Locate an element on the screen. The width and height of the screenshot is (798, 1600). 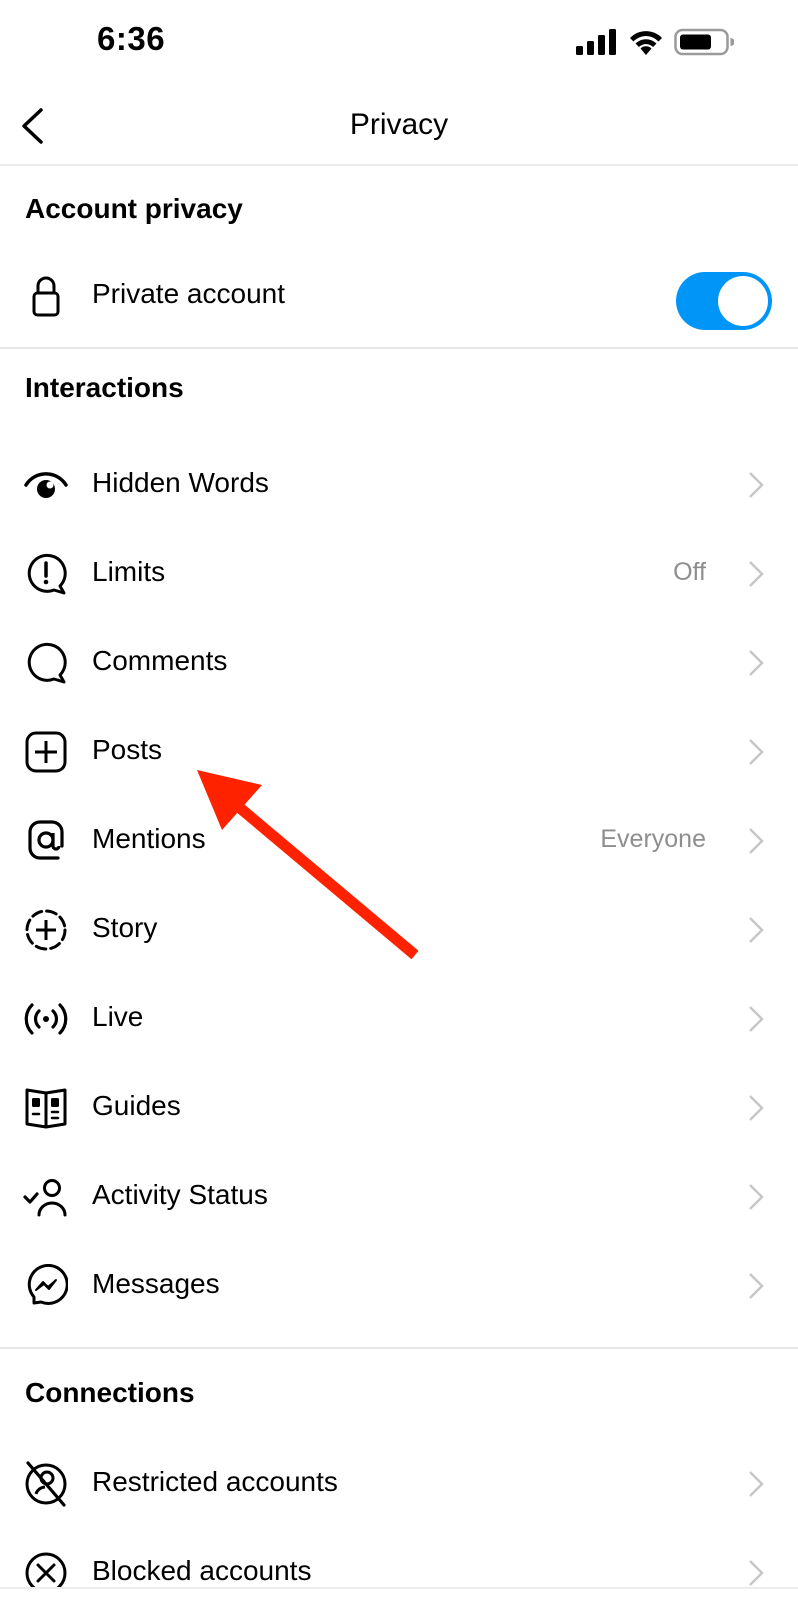
restricted-icon is located at coordinates (46, 1484).